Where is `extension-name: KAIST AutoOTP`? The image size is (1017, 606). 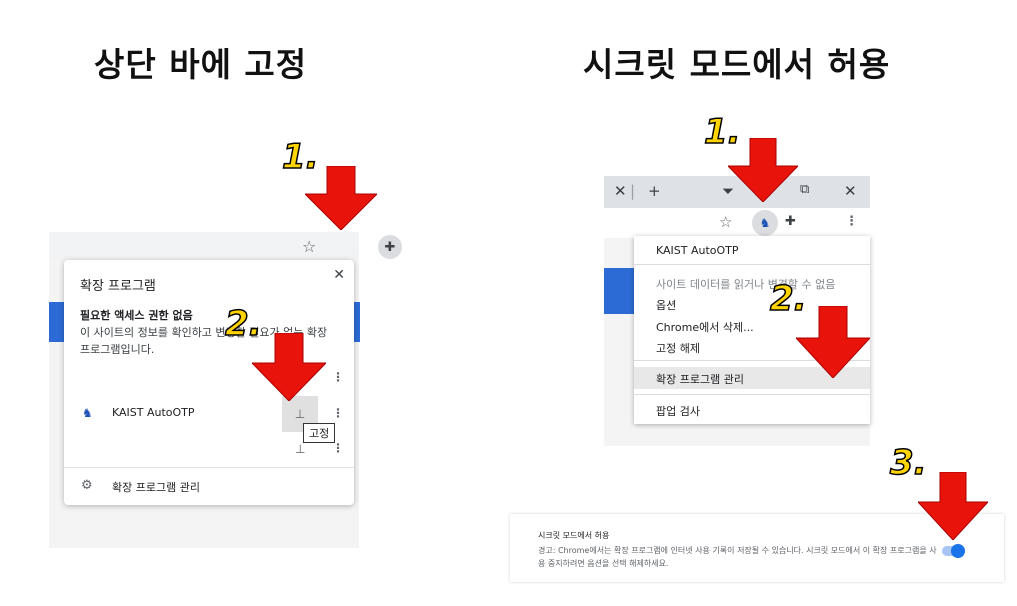
extension-name: KAIST AutoOTP is located at coordinates (153, 412).